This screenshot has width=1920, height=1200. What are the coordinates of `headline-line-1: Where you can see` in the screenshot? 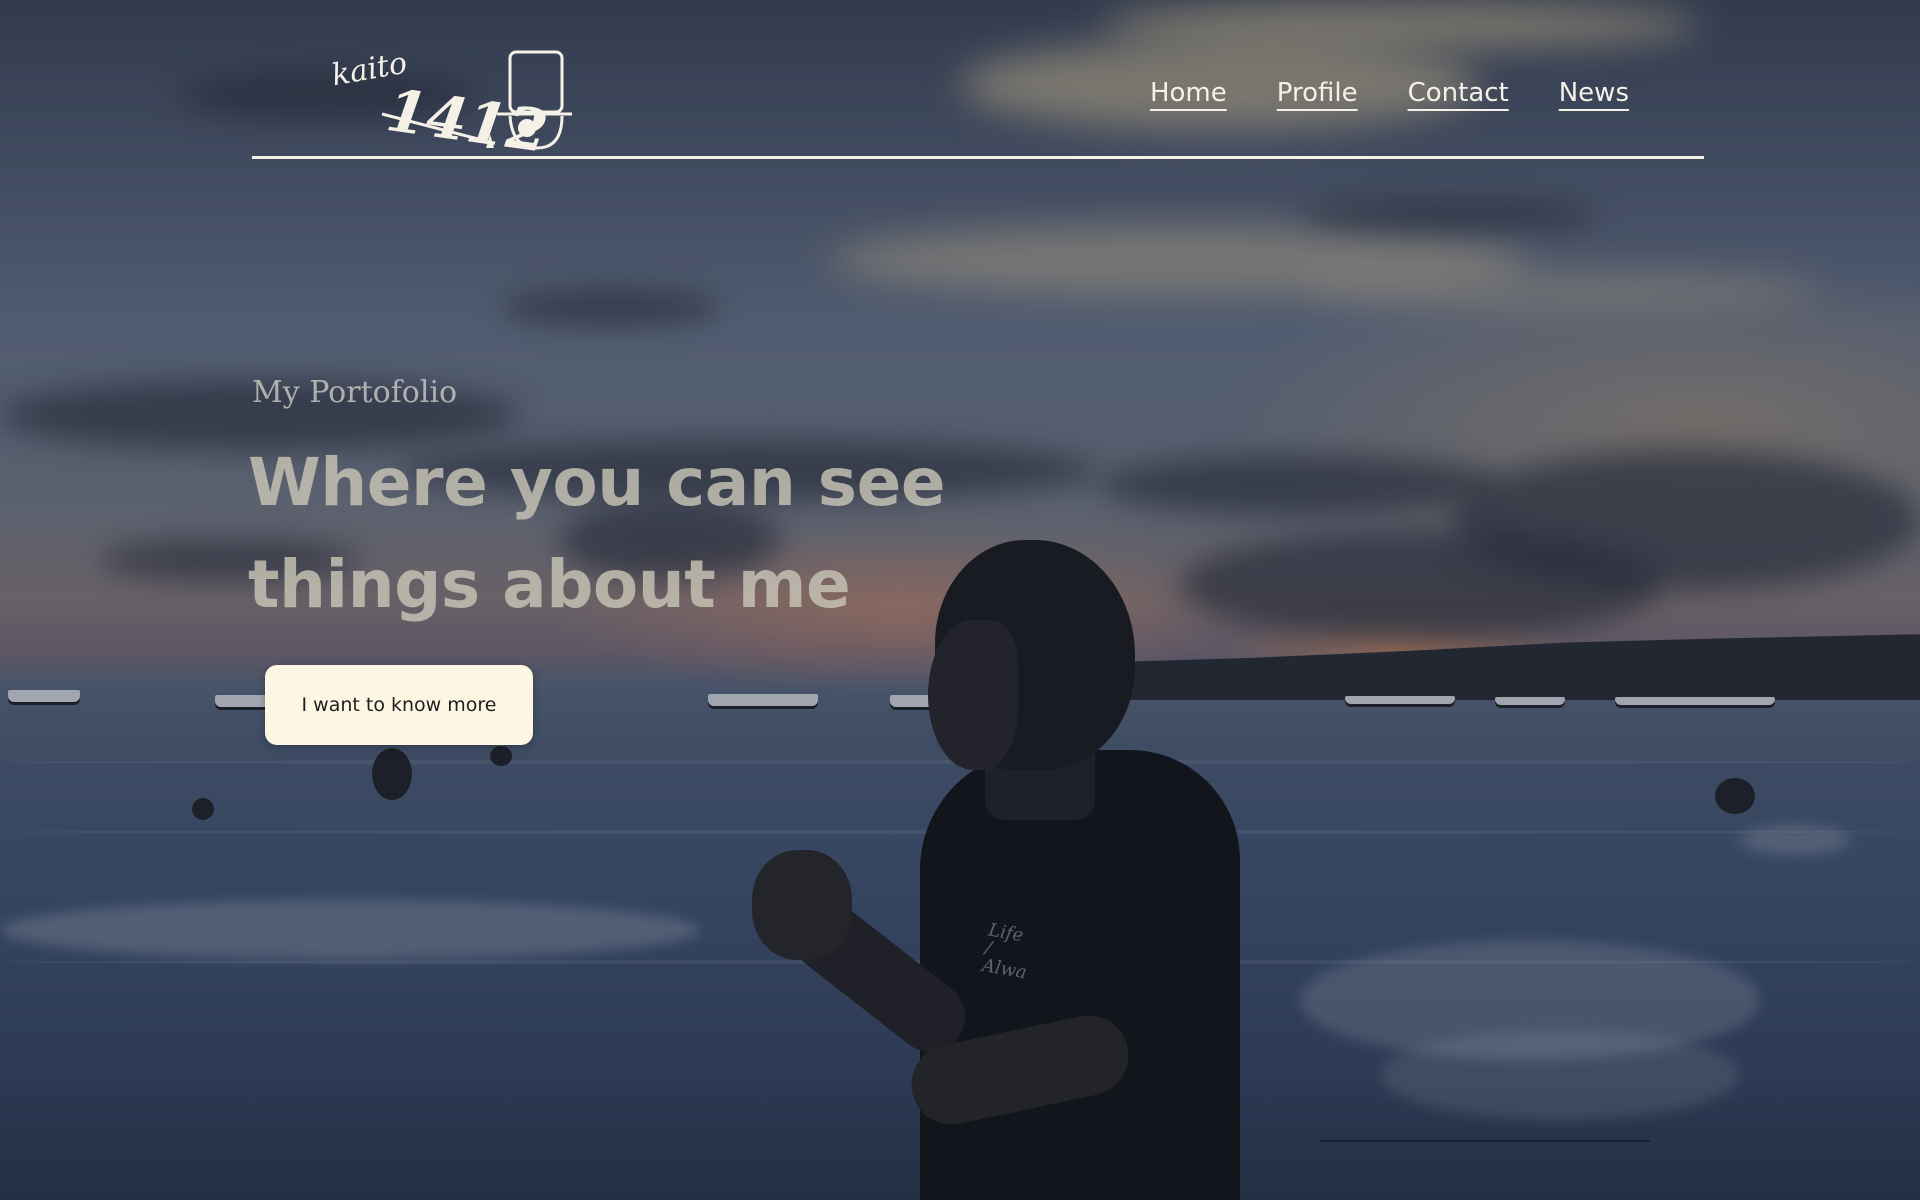 It's located at (597, 482).